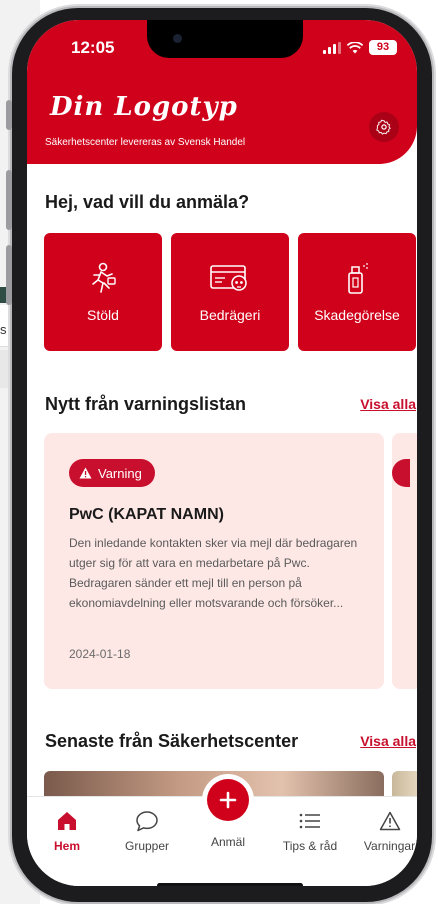 The image size is (438, 904). Describe the element at coordinates (355, 47) in the screenshot. I see `wifi-icon` at that location.